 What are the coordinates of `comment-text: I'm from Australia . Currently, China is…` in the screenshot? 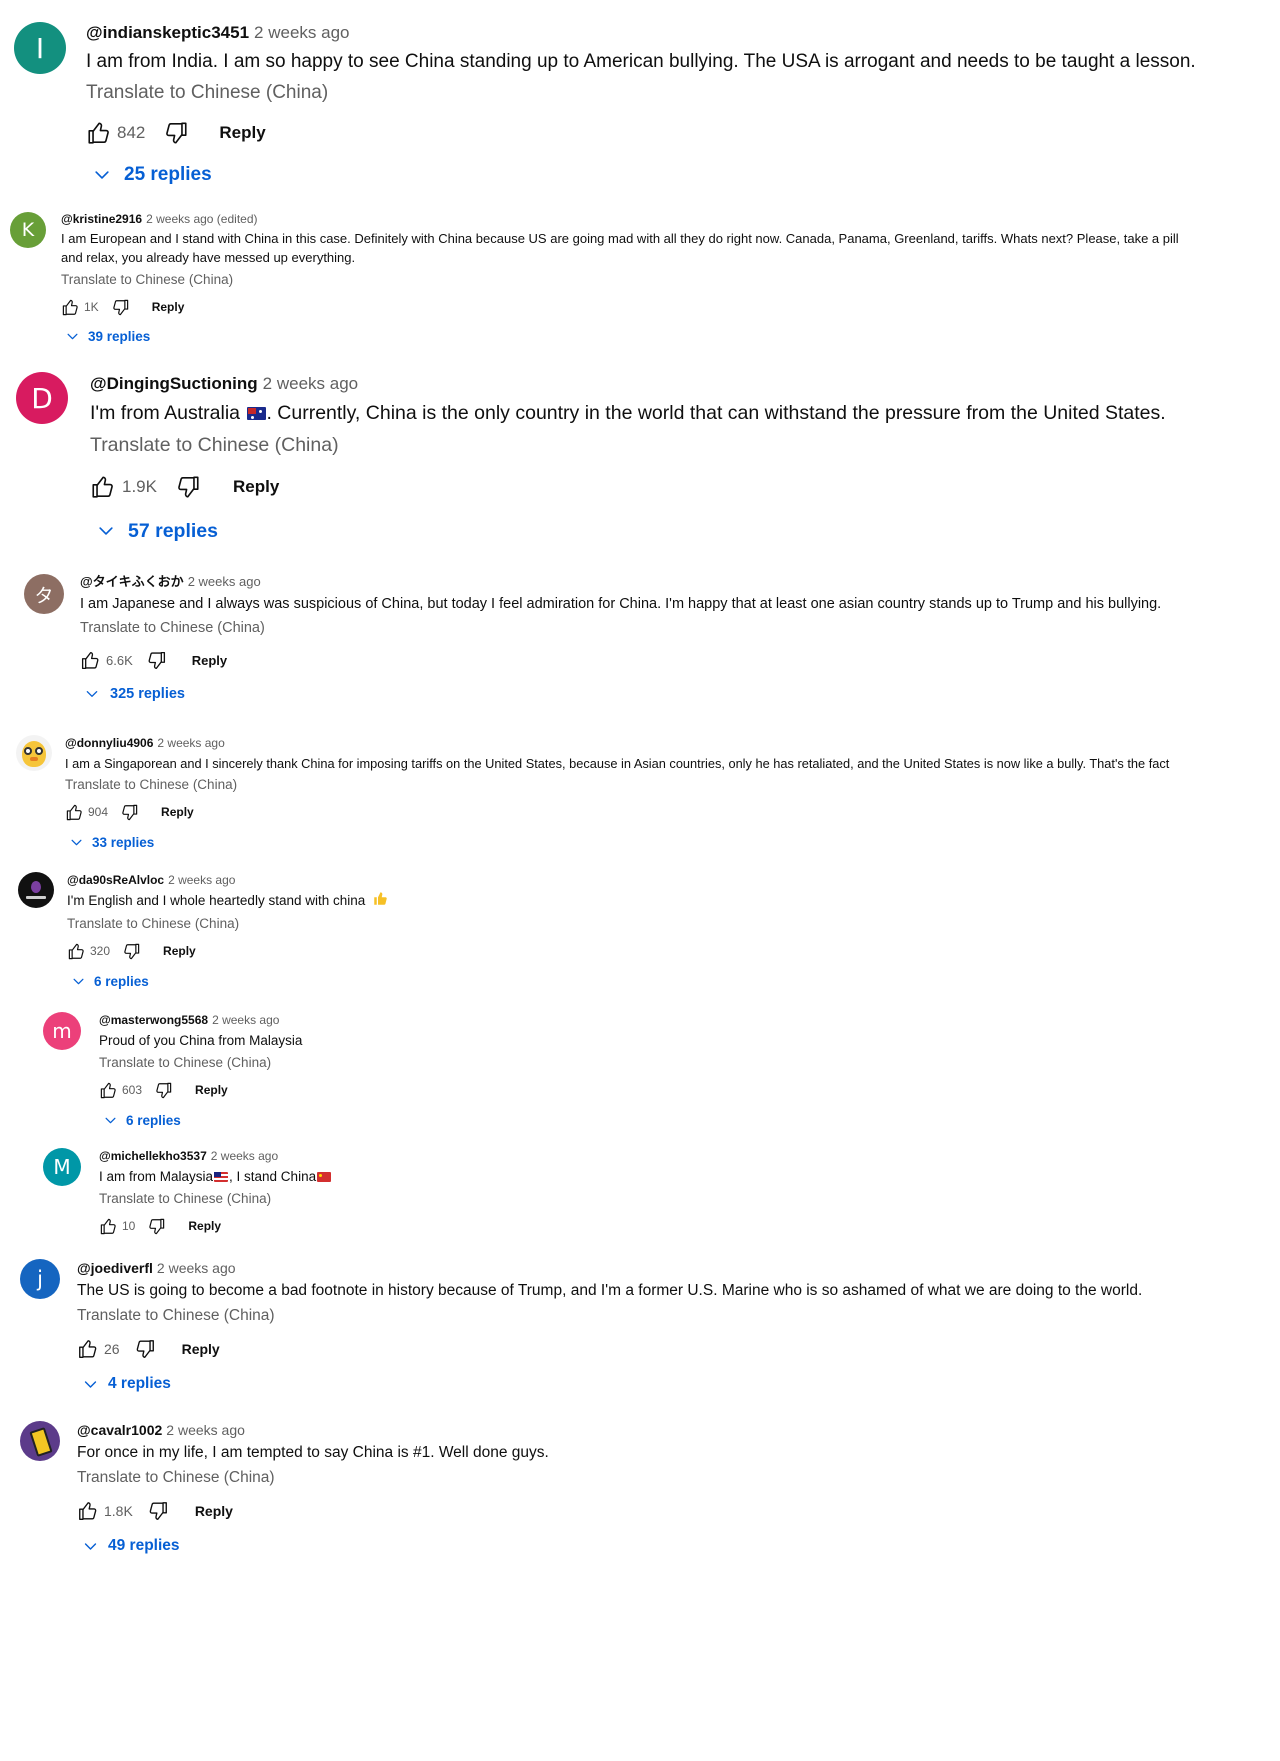 It's located at (628, 413).